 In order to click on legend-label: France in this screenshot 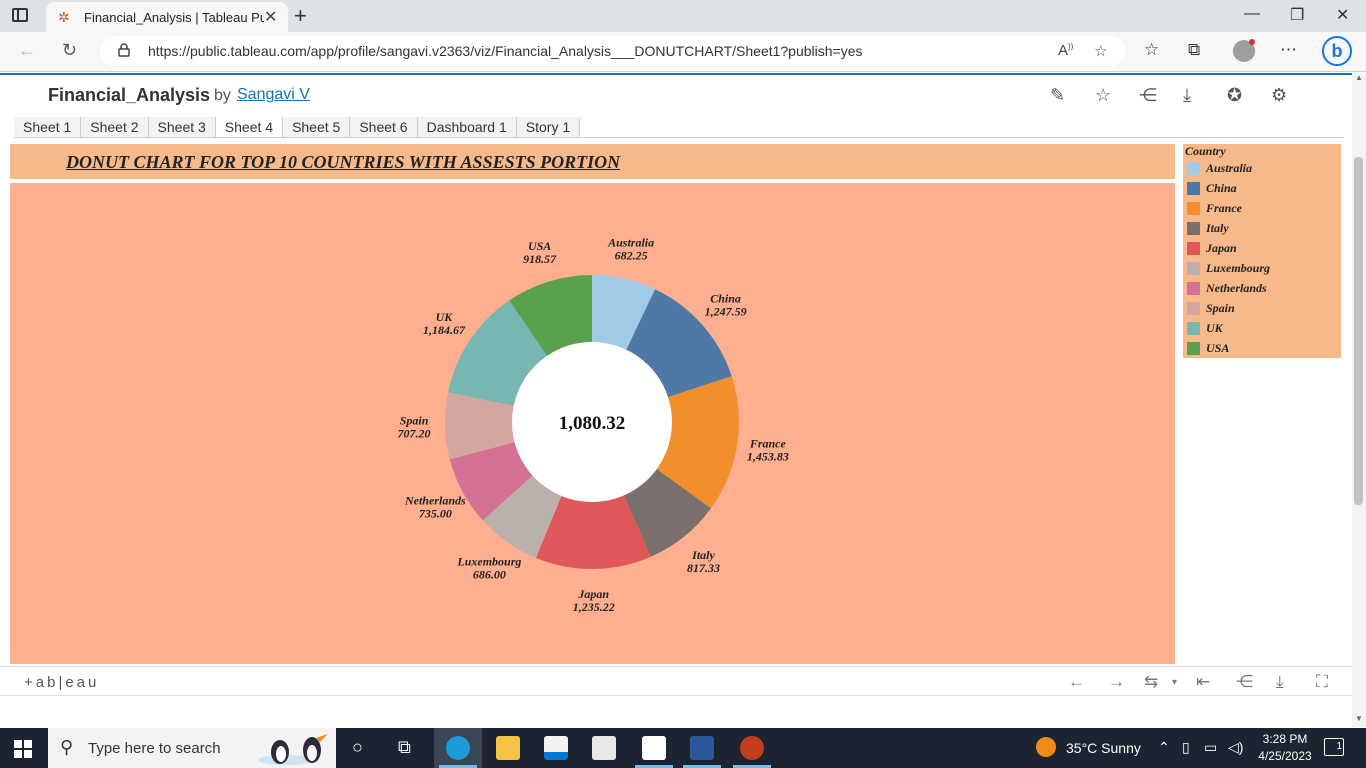, I will do `click(1224, 208)`.